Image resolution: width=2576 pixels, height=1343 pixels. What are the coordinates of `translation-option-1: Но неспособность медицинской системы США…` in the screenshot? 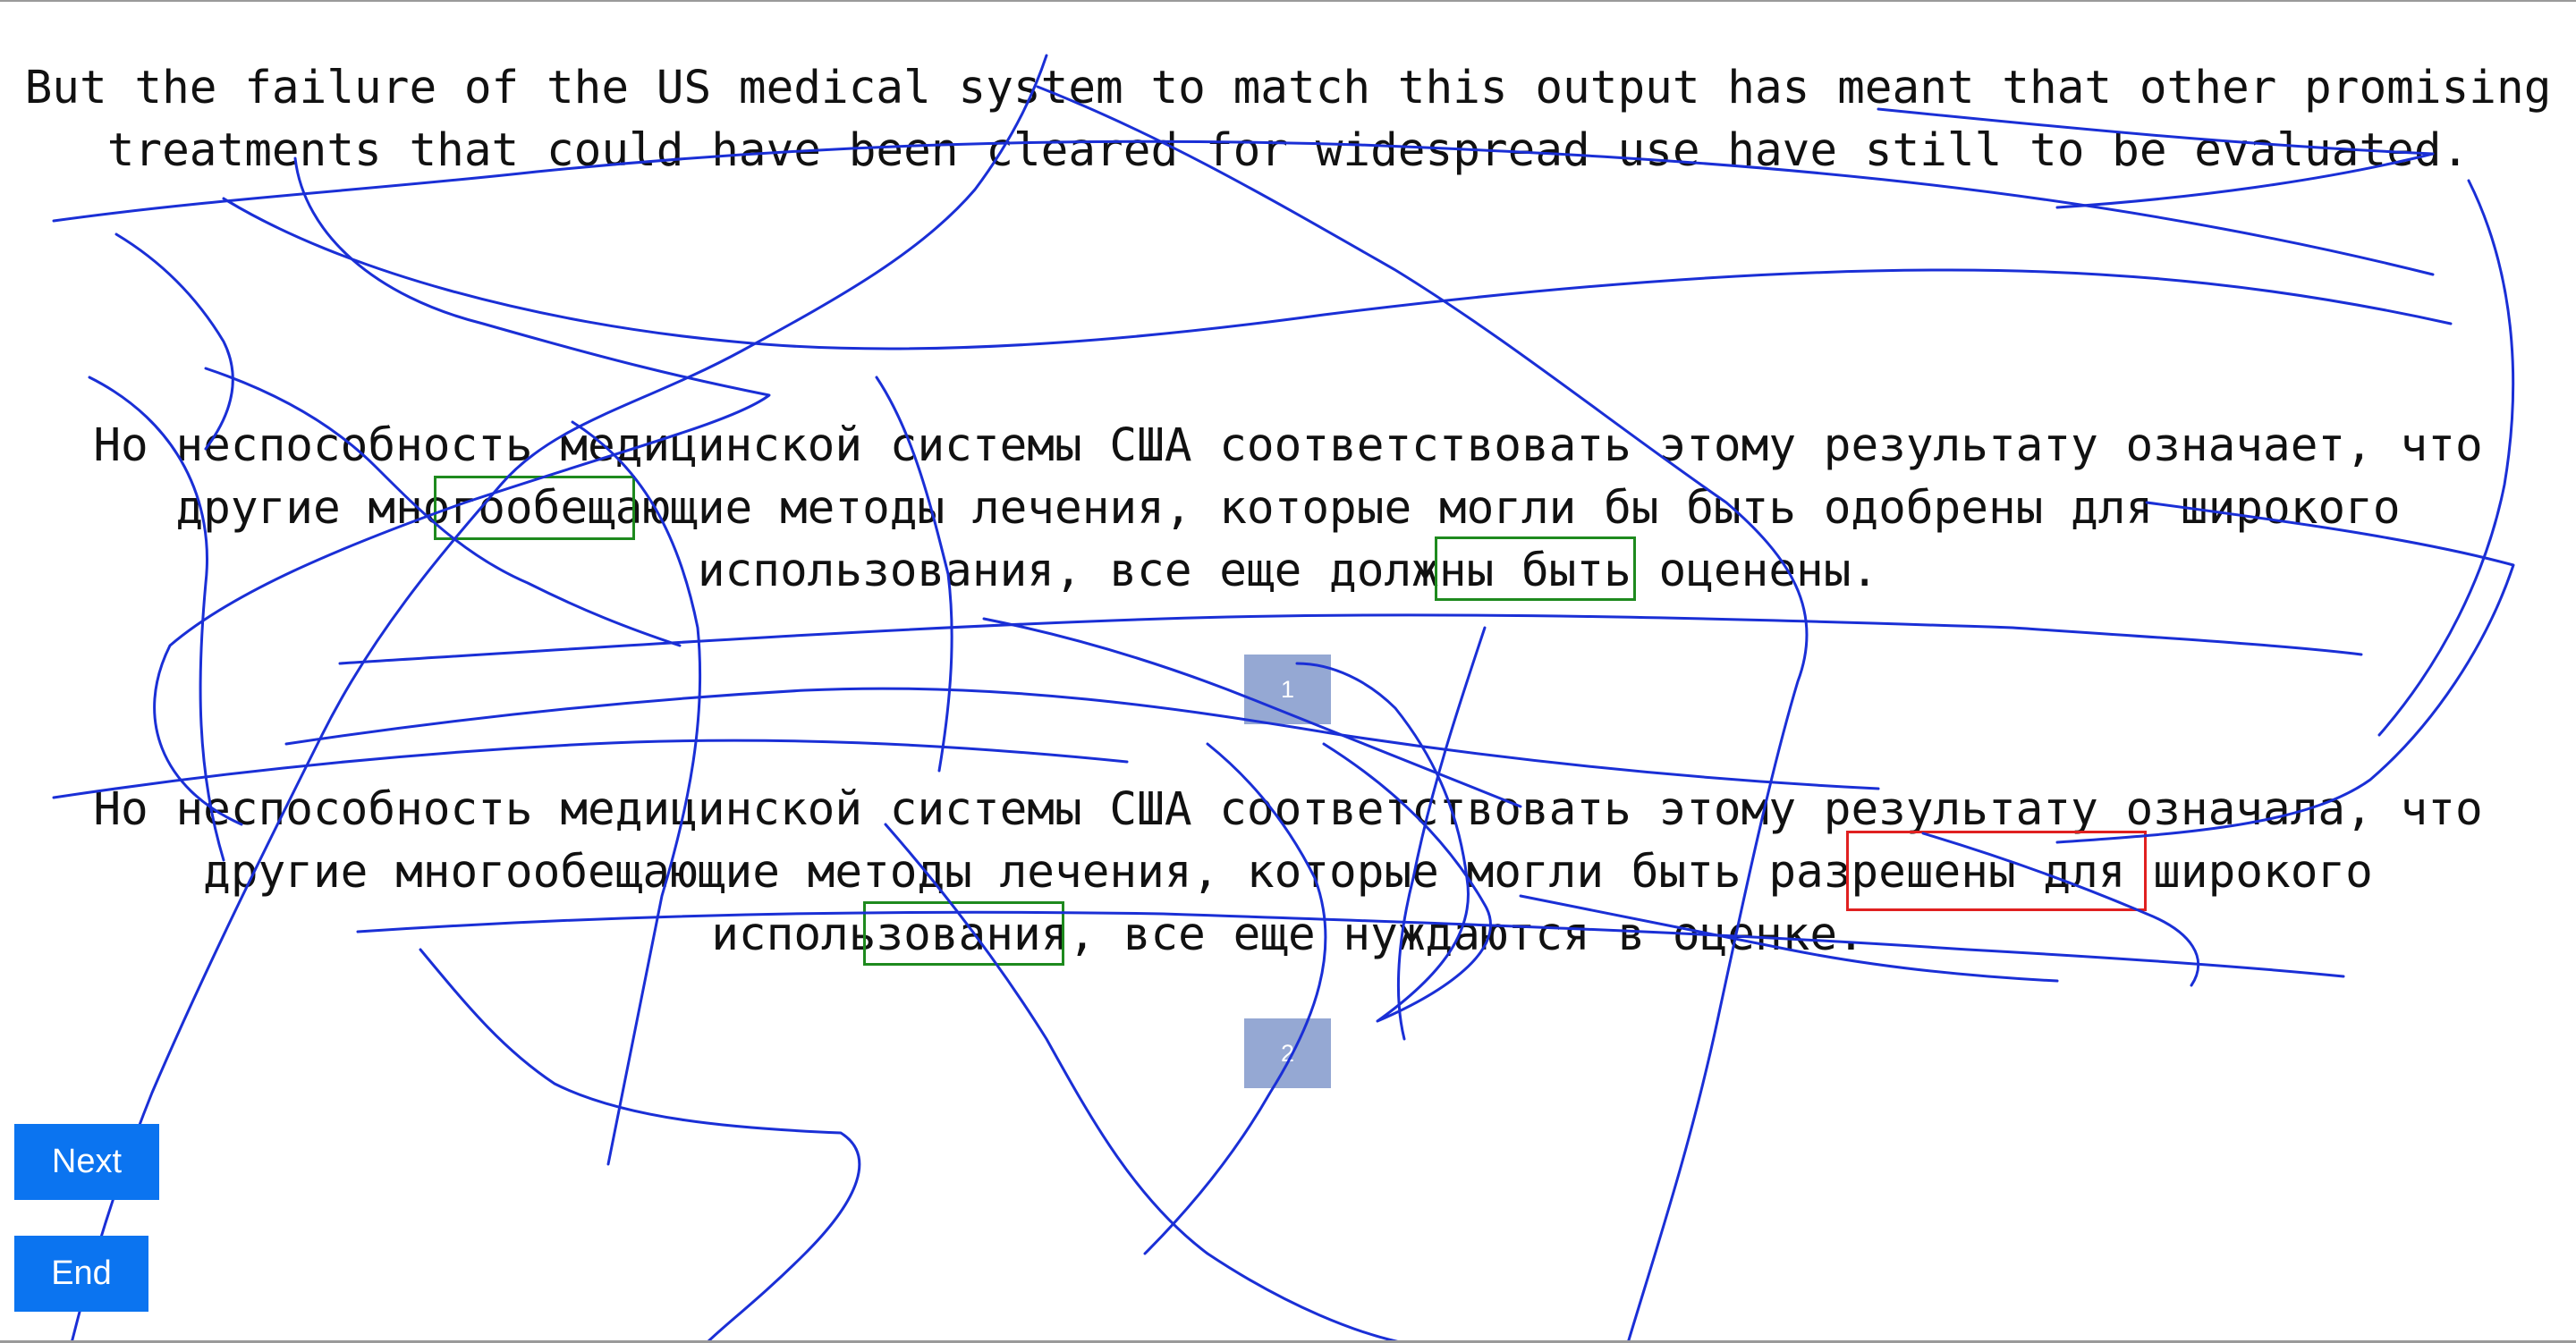 It's located at (1288, 508).